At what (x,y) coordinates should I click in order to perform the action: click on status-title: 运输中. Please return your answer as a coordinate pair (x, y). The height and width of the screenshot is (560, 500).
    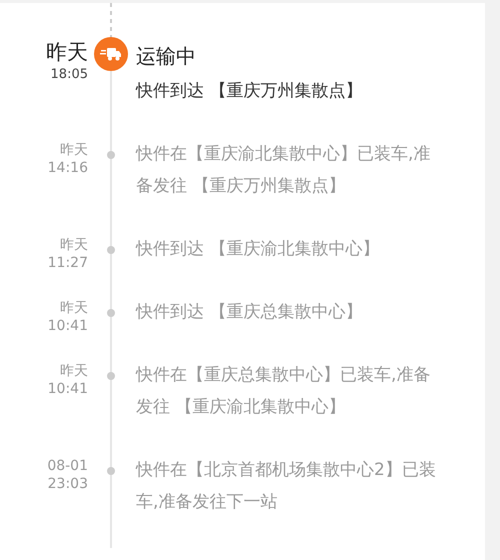
    Looking at the image, I should click on (166, 56).